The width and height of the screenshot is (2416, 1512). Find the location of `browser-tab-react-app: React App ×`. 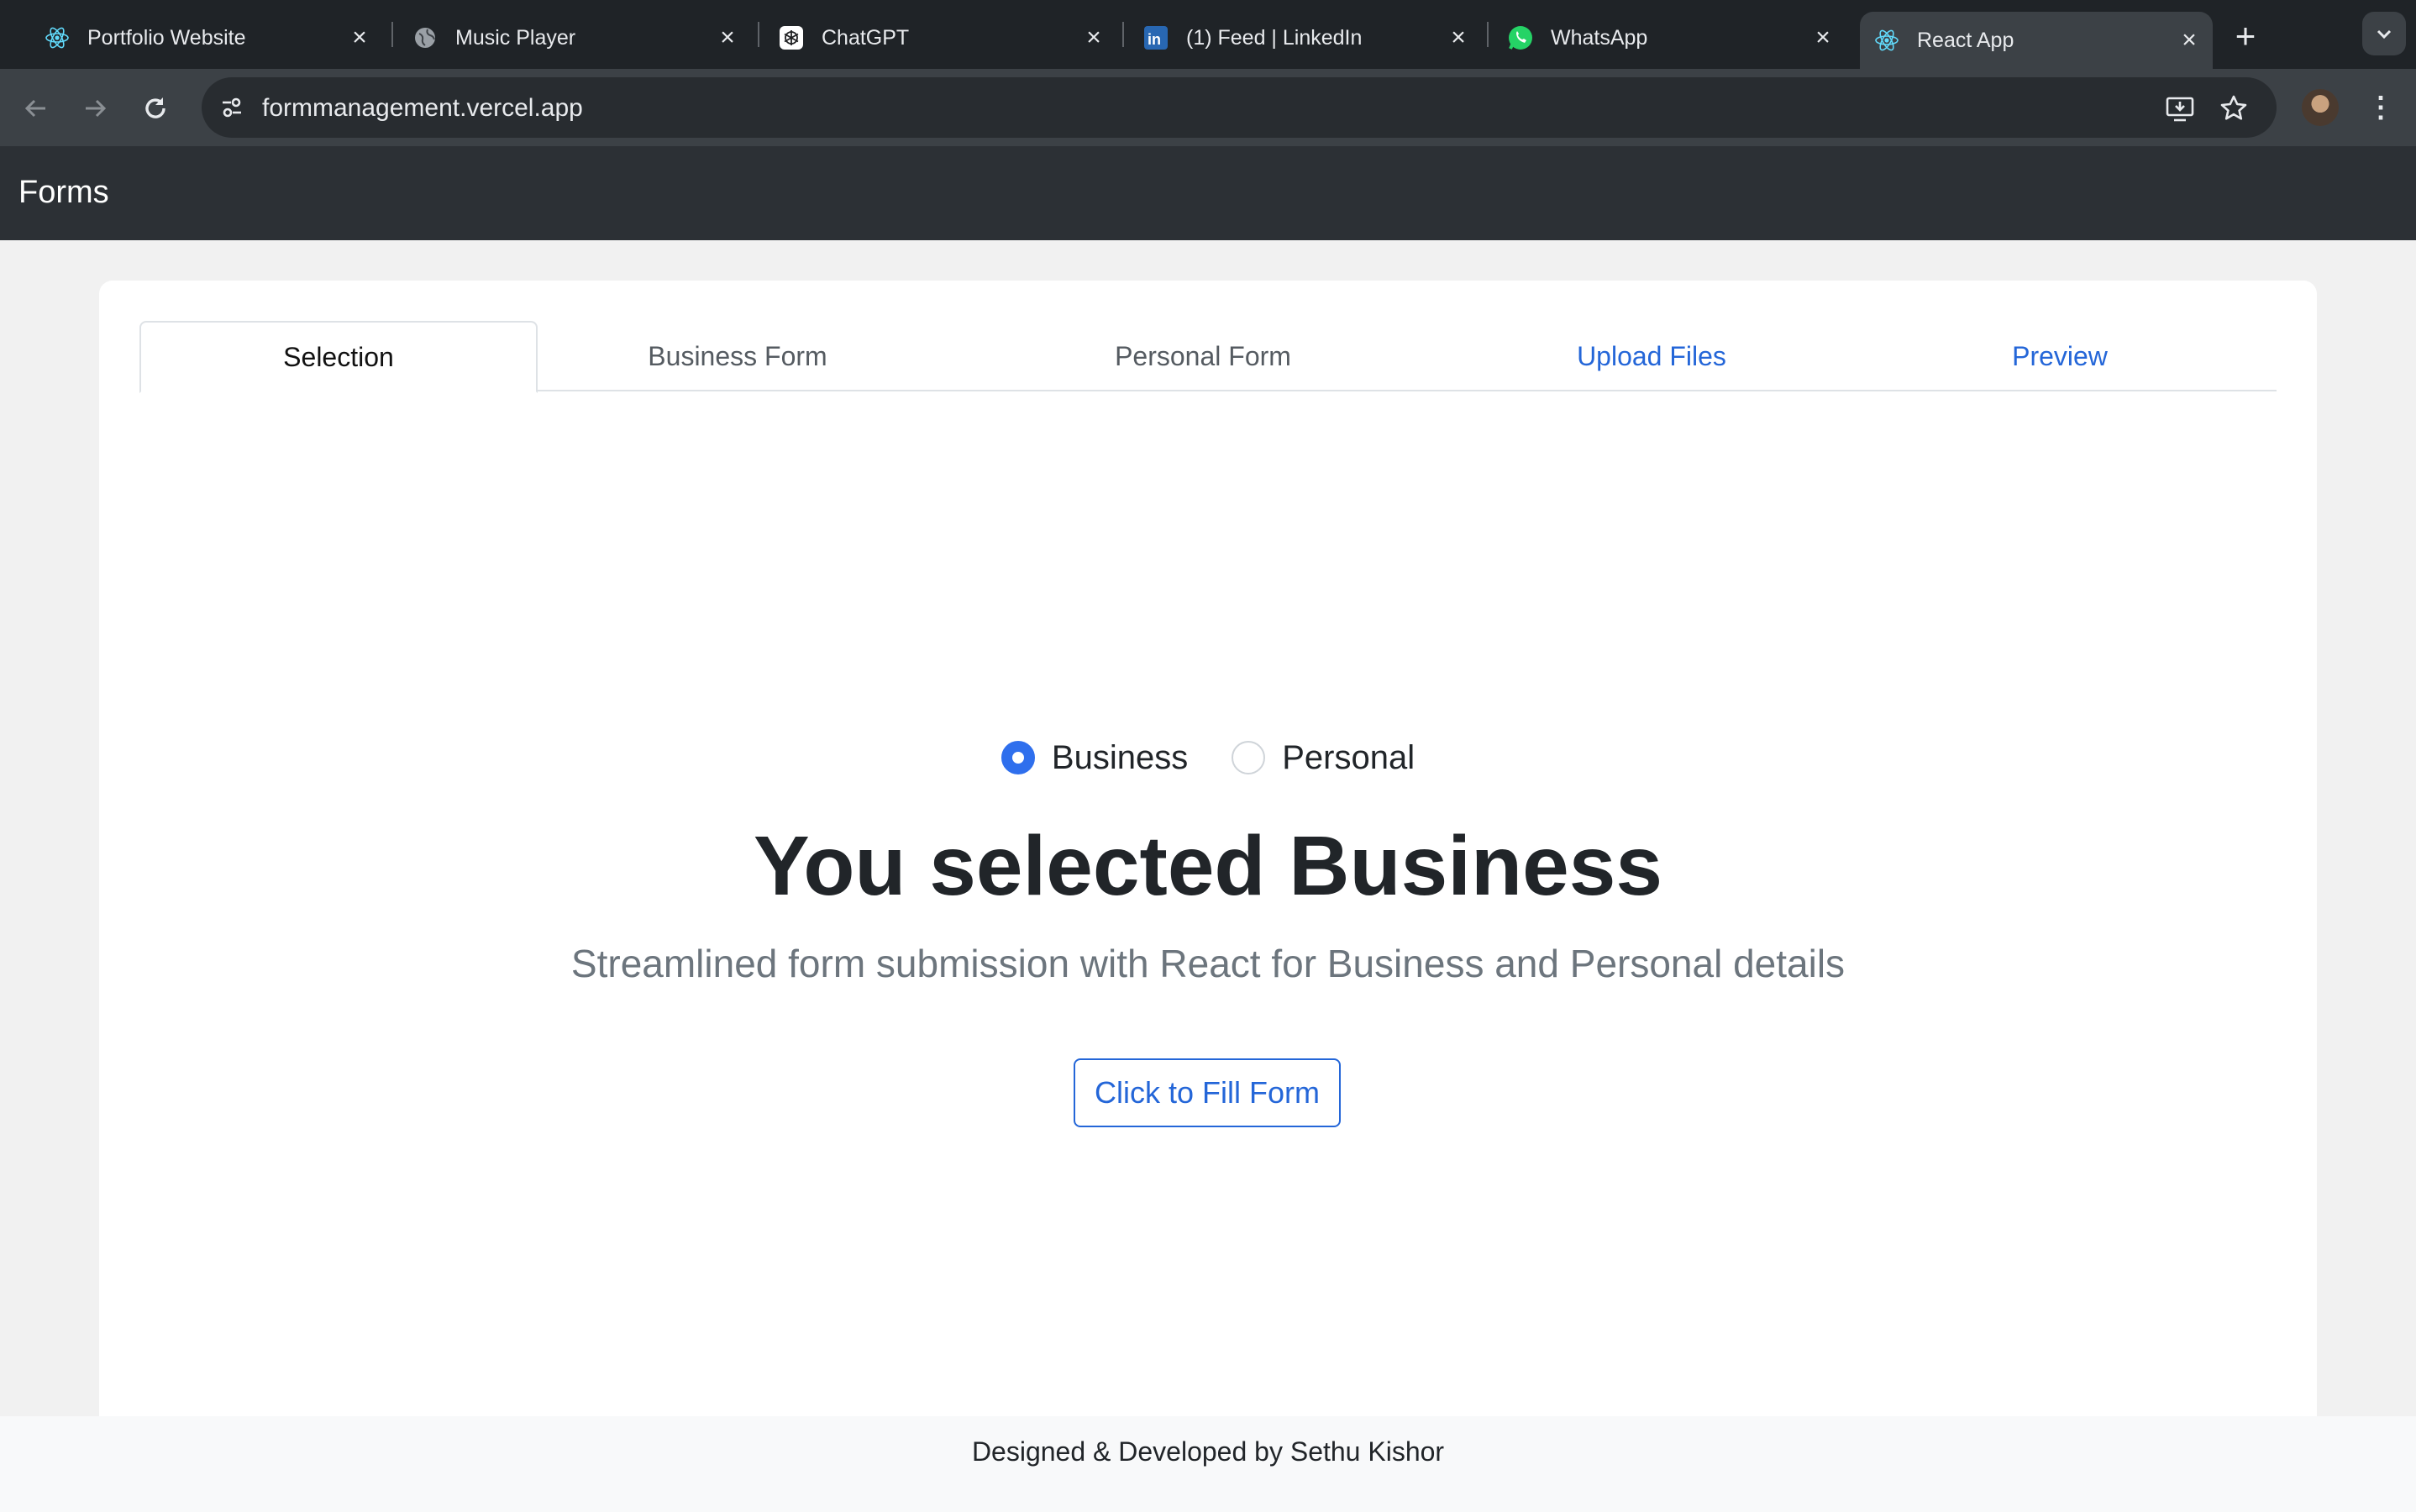

browser-tab-react-app: React App × is located at coordinates (2036, 40).